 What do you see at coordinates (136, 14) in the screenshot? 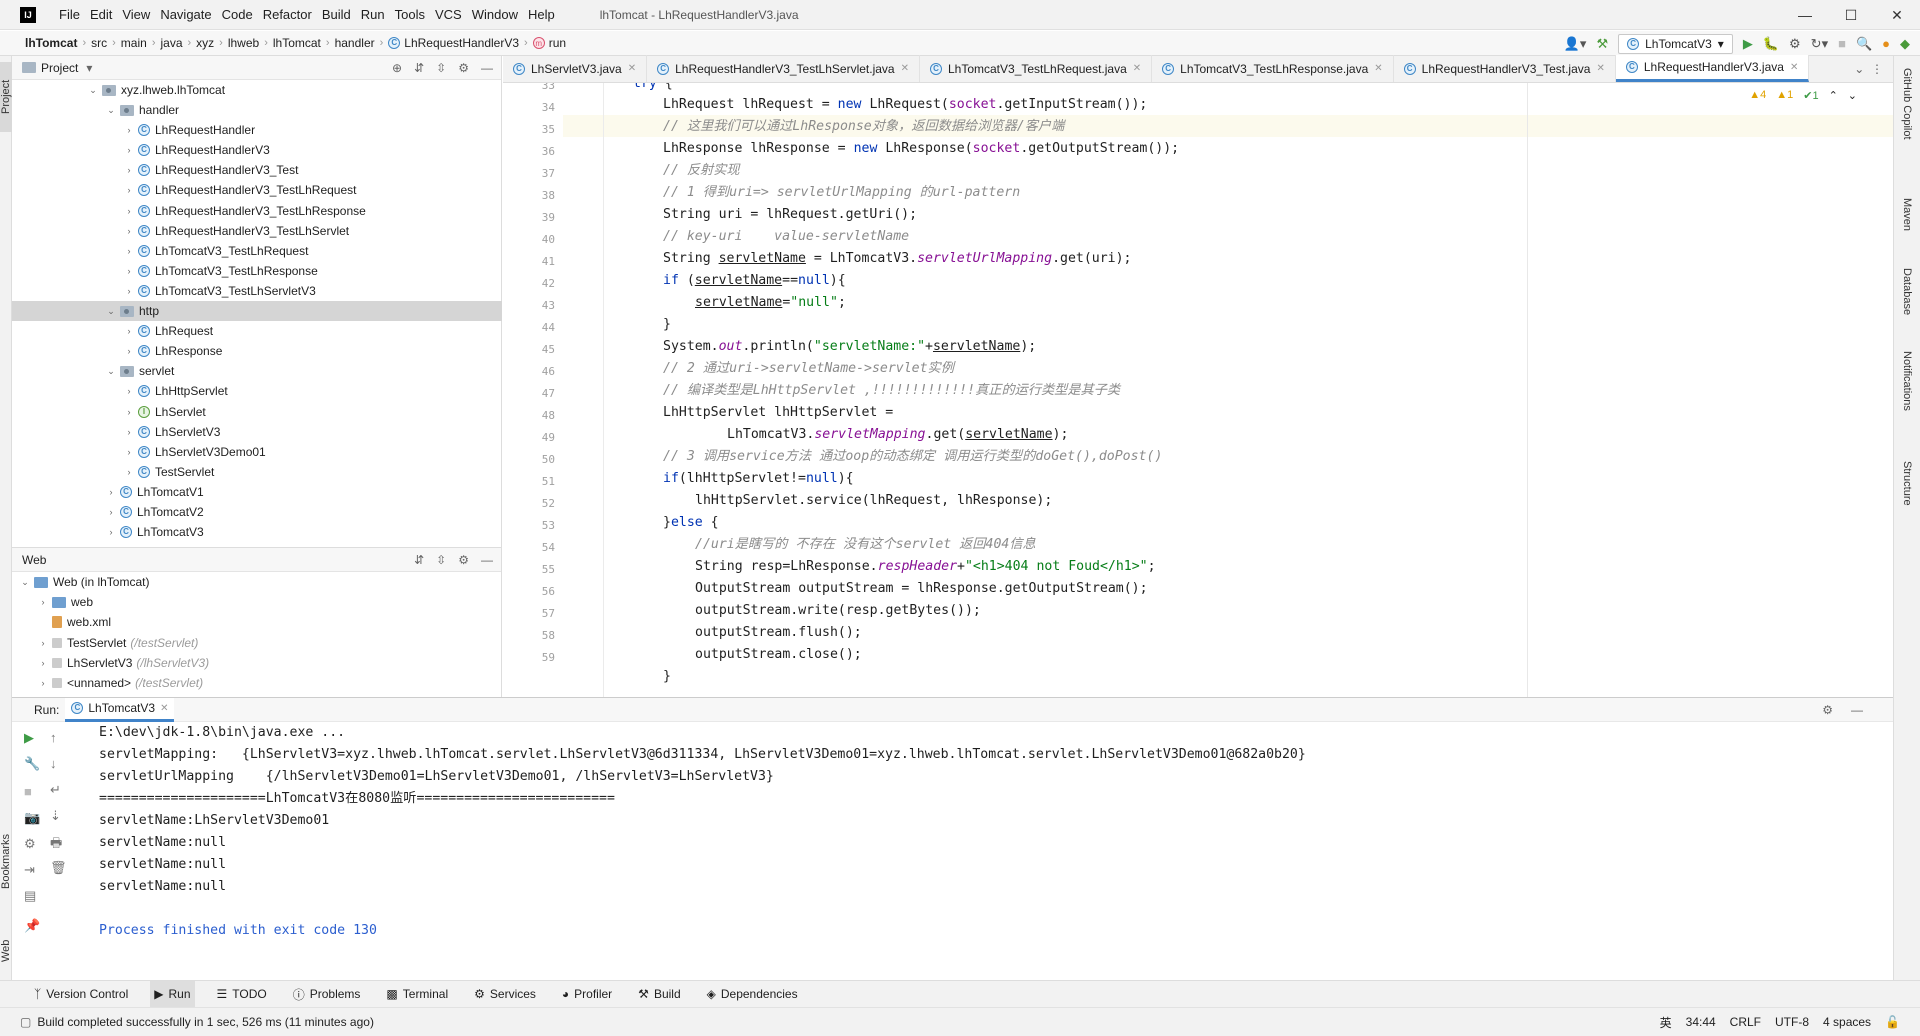
I see `menu-view: View` at bounding box center [136, 14].